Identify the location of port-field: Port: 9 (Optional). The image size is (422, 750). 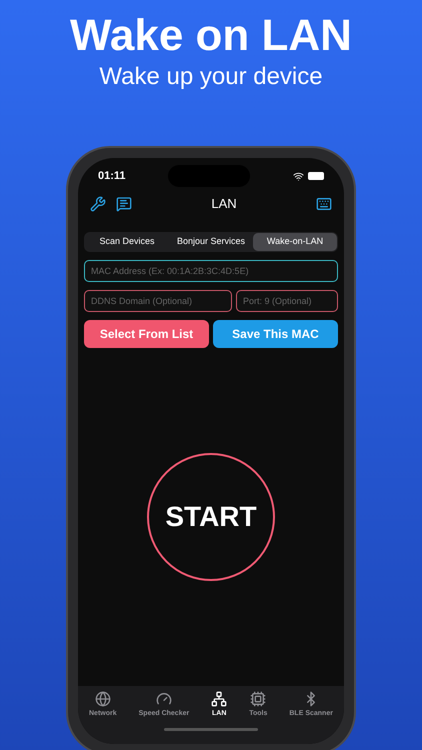
(287, 301).